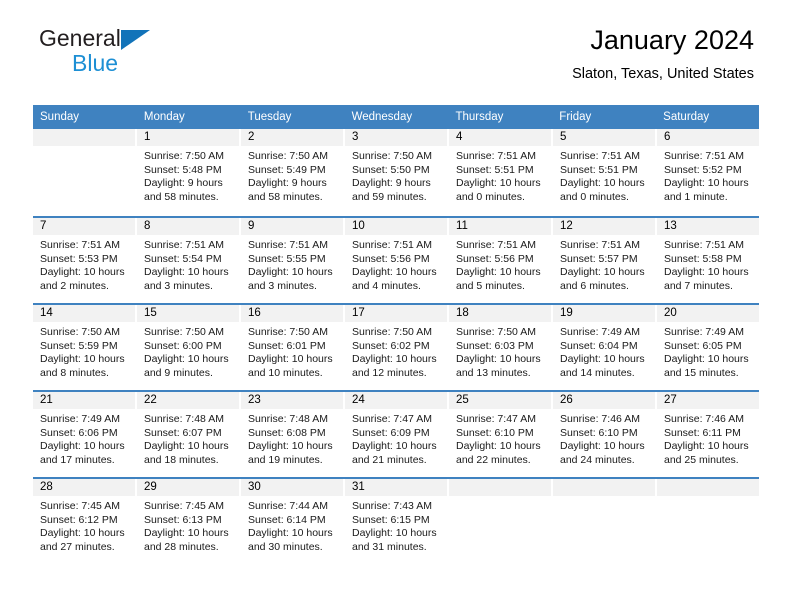  I want to click on sunset-text: Sunset: 6:11 PM, so click(702, 432).